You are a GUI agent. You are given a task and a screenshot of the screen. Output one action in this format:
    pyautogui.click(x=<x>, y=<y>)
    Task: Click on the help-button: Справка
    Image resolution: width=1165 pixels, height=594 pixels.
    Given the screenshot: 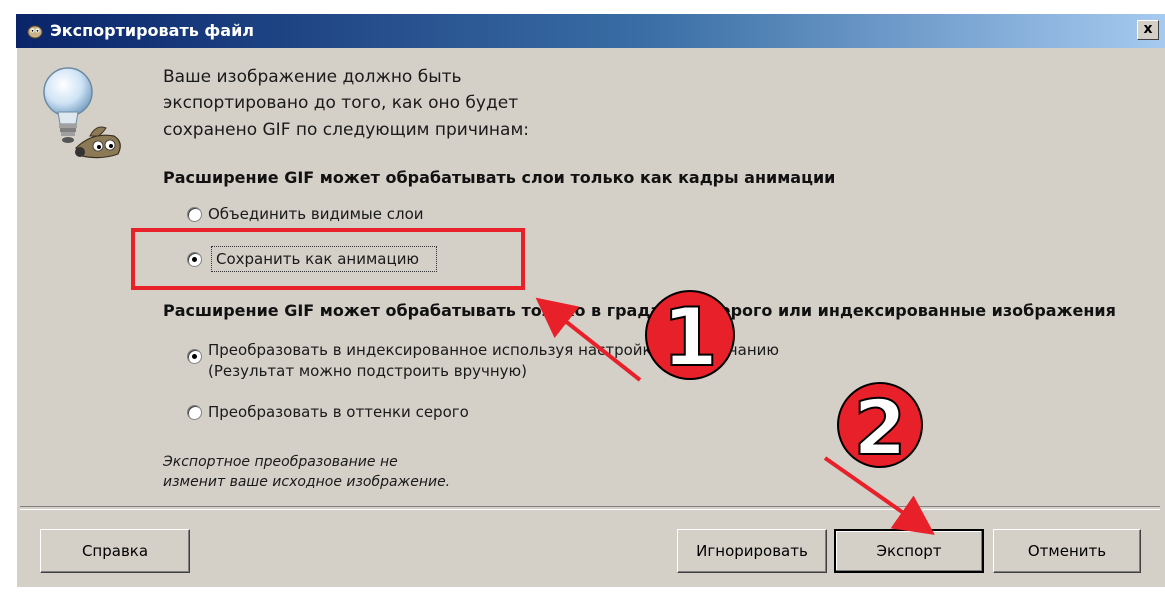 What is the action you would take?
    pyautogui.click(x=115, y=551)
    